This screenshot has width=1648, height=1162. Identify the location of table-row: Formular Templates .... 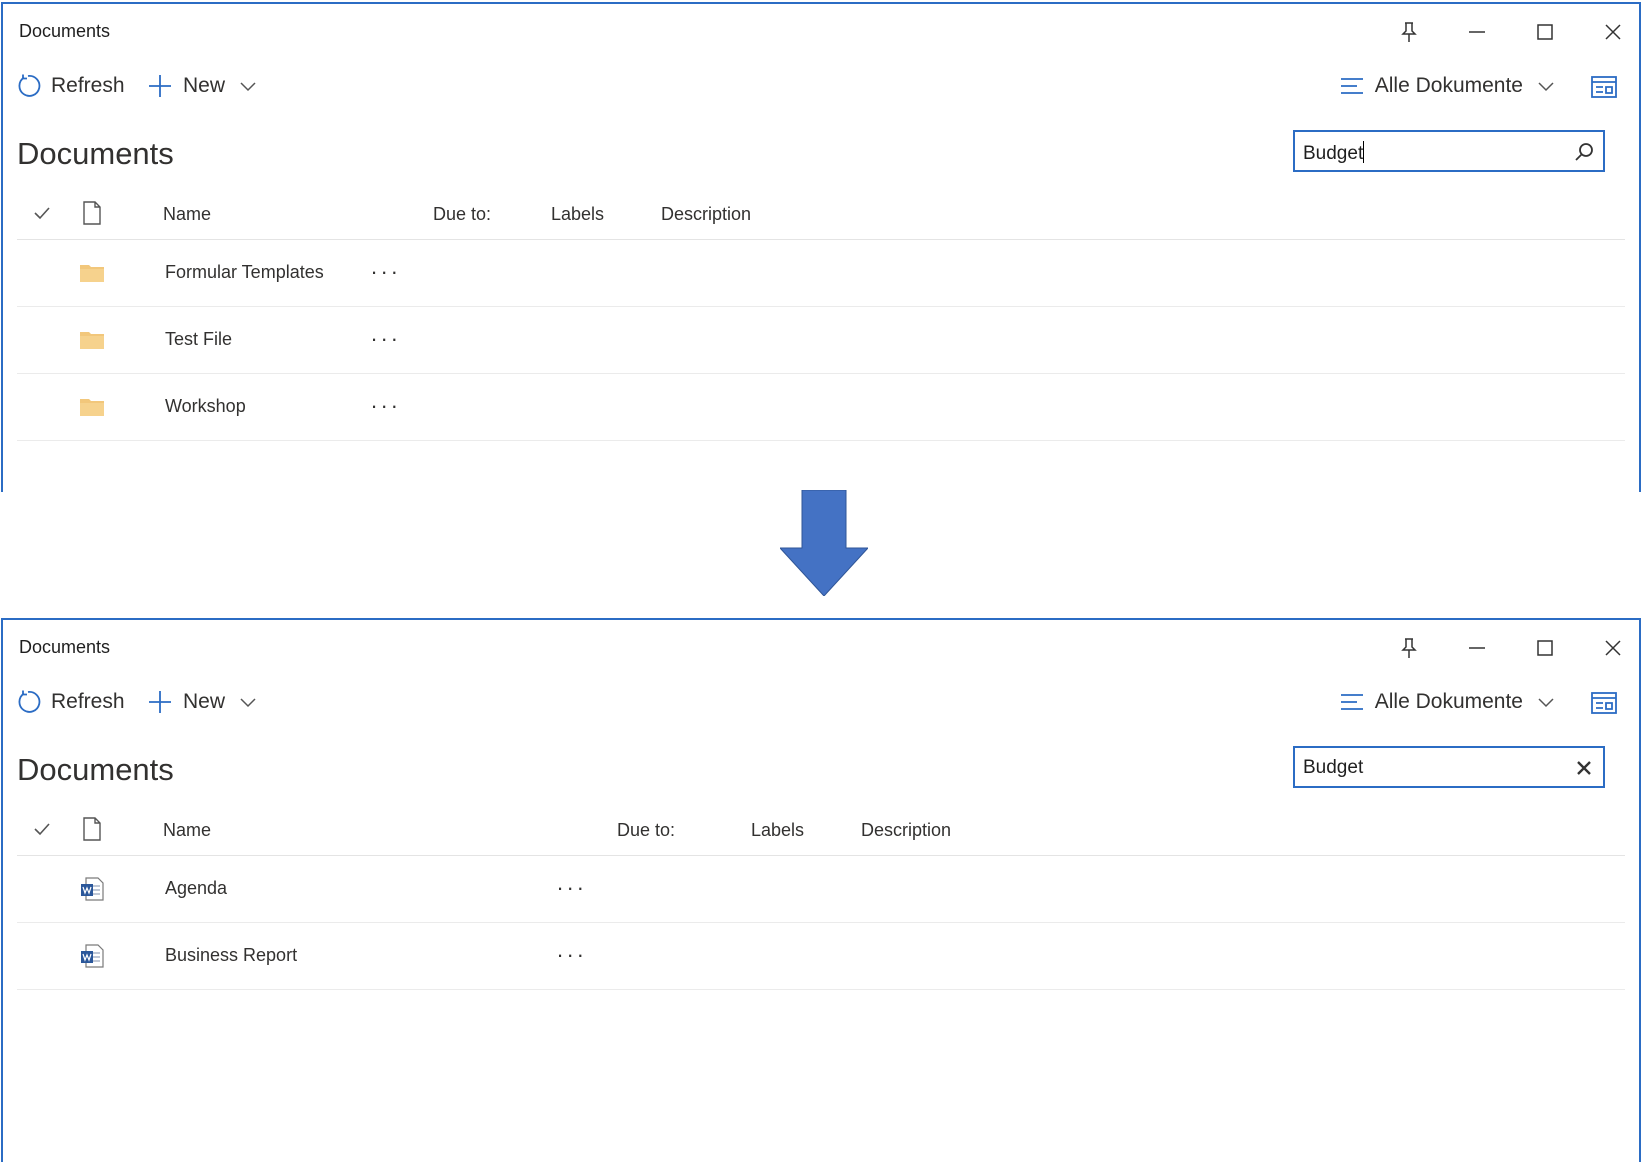
(821, 273).